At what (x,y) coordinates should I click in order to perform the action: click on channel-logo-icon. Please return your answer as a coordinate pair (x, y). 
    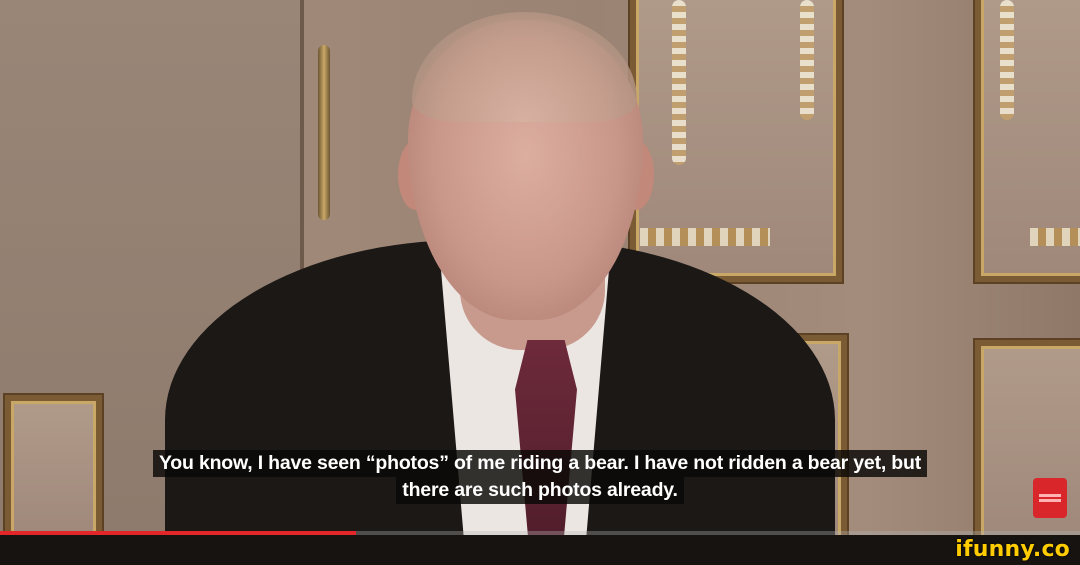
    Looking at the image, I should click on (1050, 498).